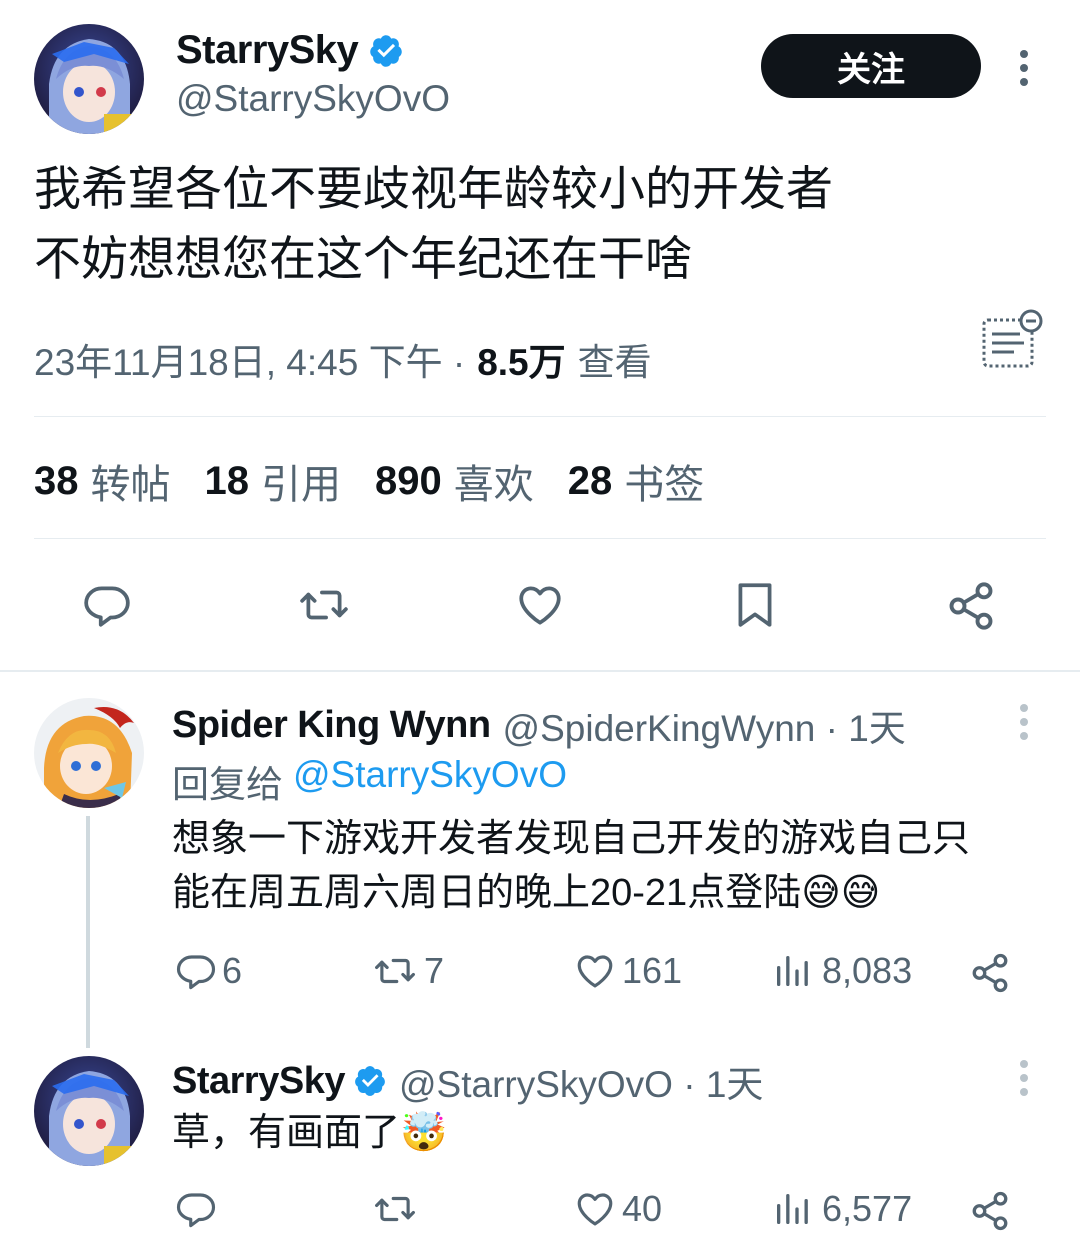 This screenshot has height=1260, width=1080. What do you see at coordinates (331, 725) in the screenshot?
I see `reply-author-name: Spider King Wynn` at bounding box center [331, 725].